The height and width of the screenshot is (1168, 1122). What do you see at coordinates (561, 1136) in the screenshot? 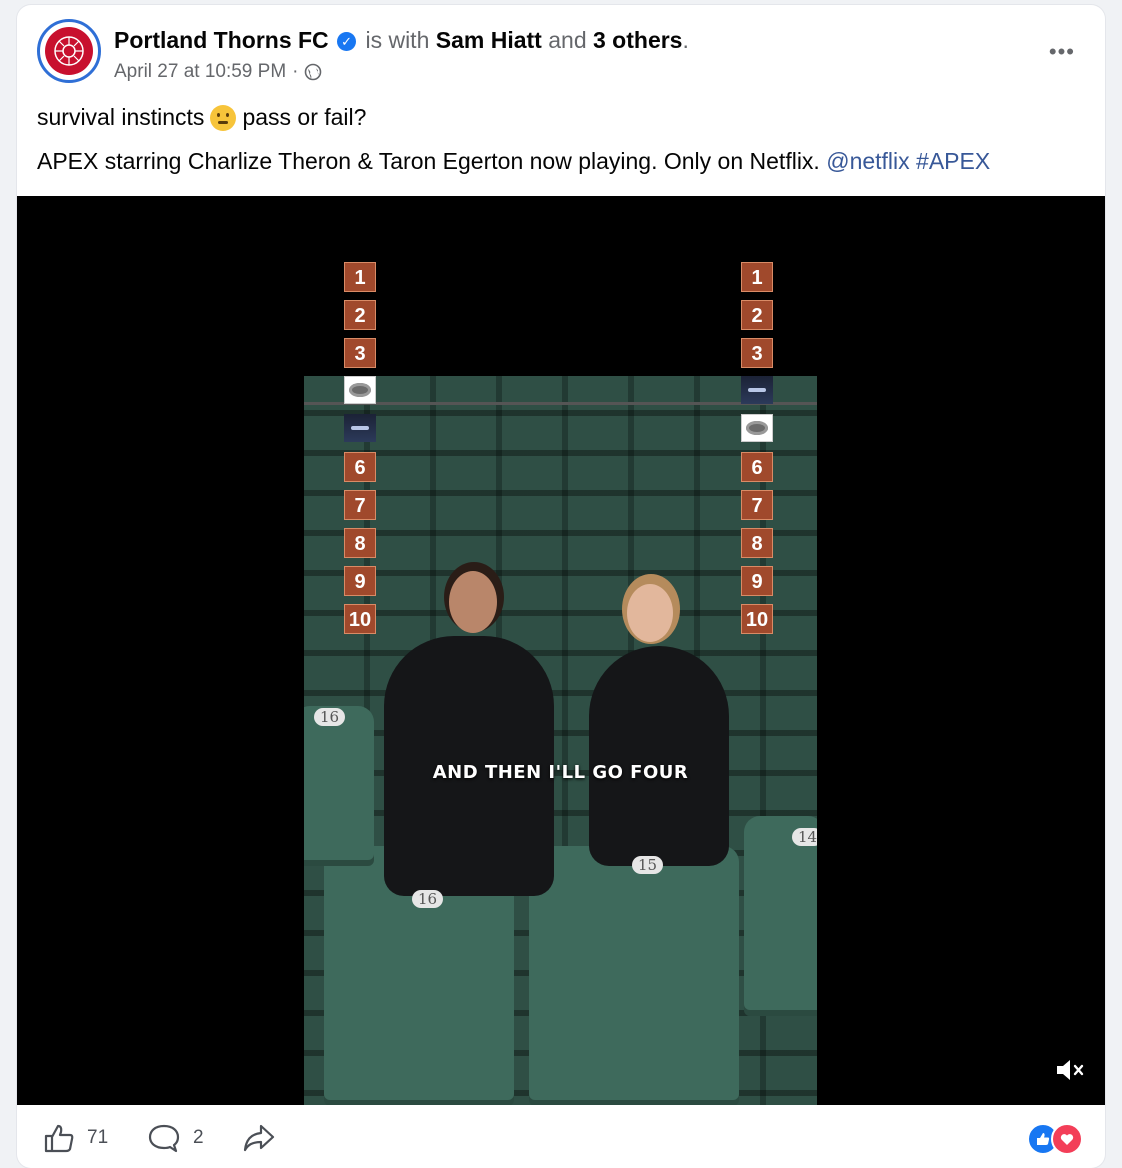
I see `post-footer: 71 2` at bounding box center [561, 1136].